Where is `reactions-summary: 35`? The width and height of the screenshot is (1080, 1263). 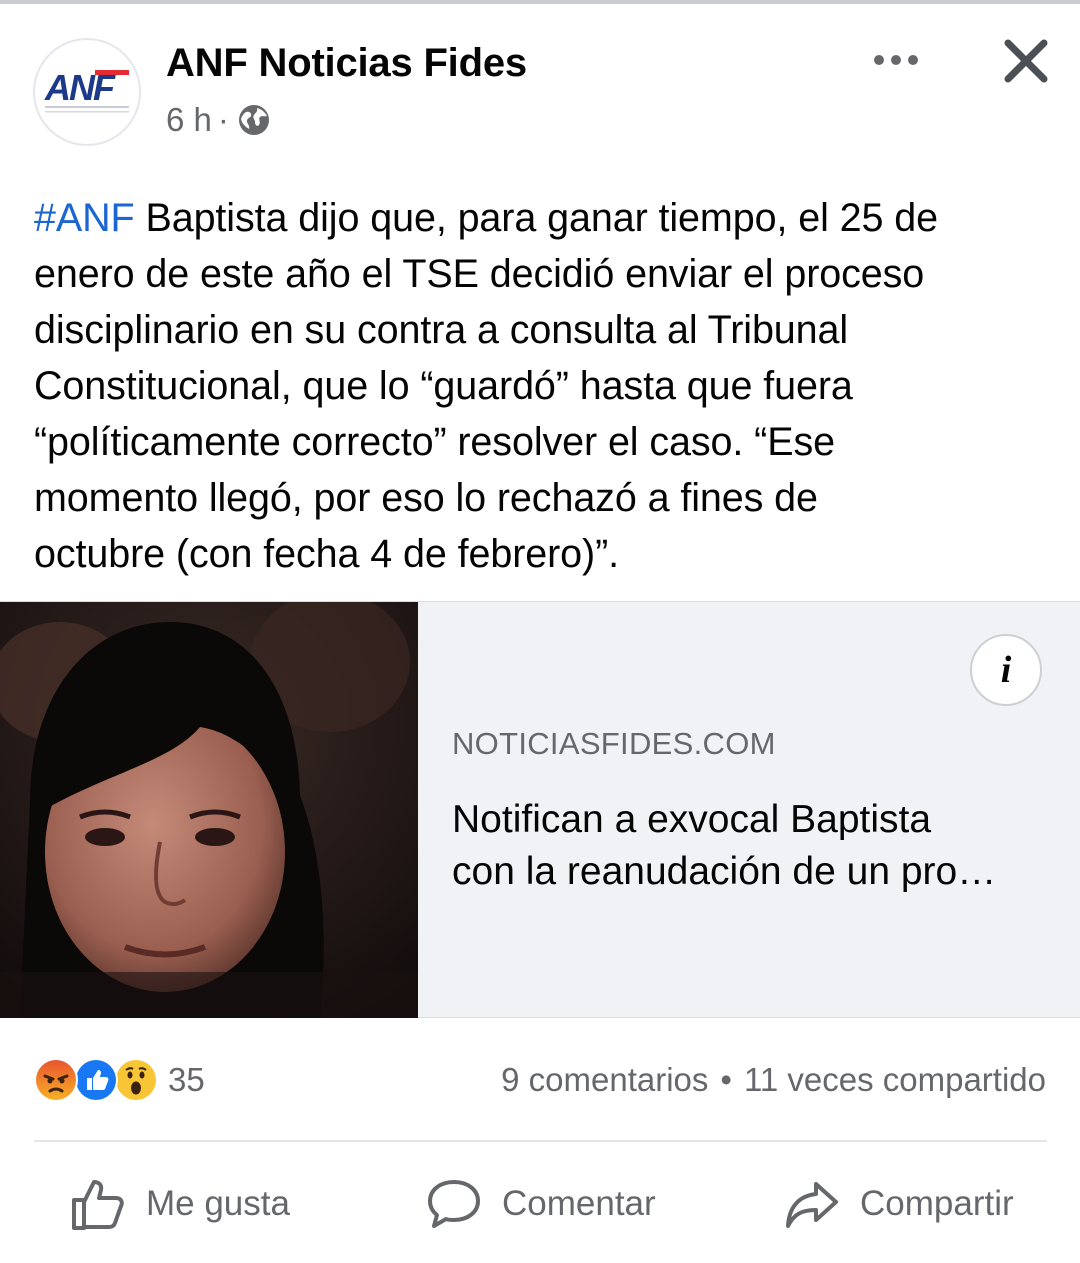 reactions-summary: 35 is located at coordinates (119, 1080).